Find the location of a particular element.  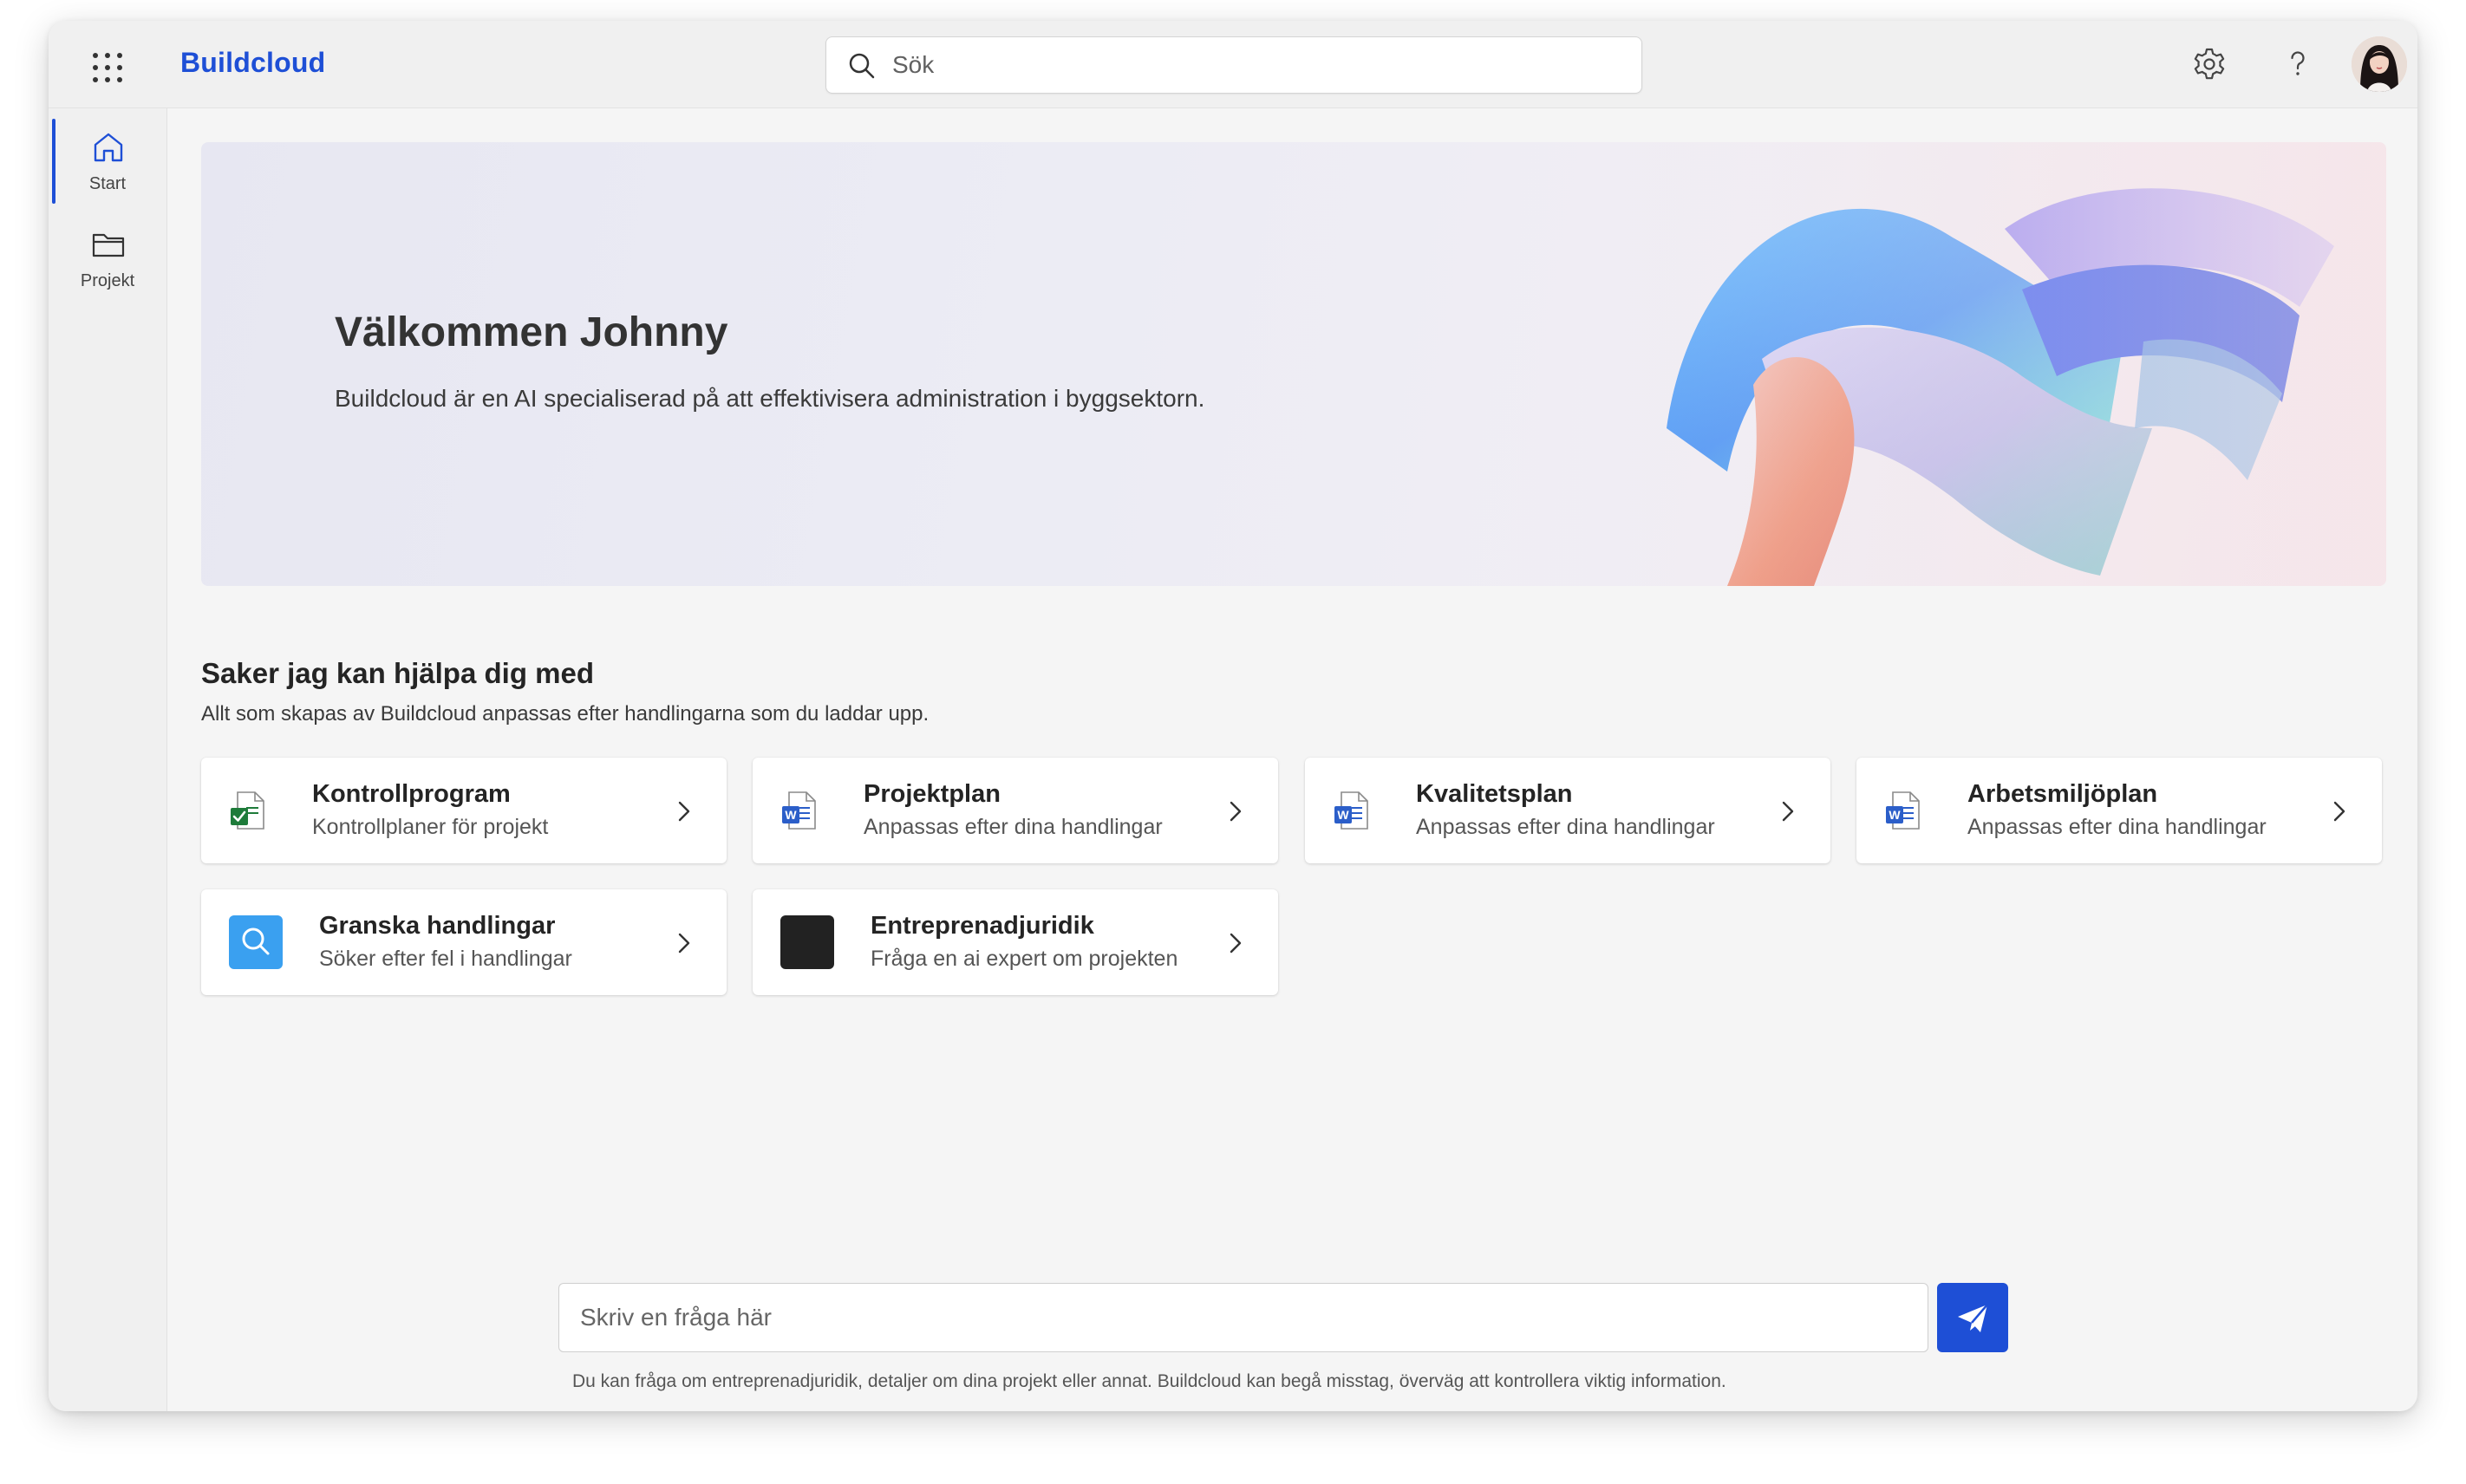

send-button is located at coordinates (1972, 1317).